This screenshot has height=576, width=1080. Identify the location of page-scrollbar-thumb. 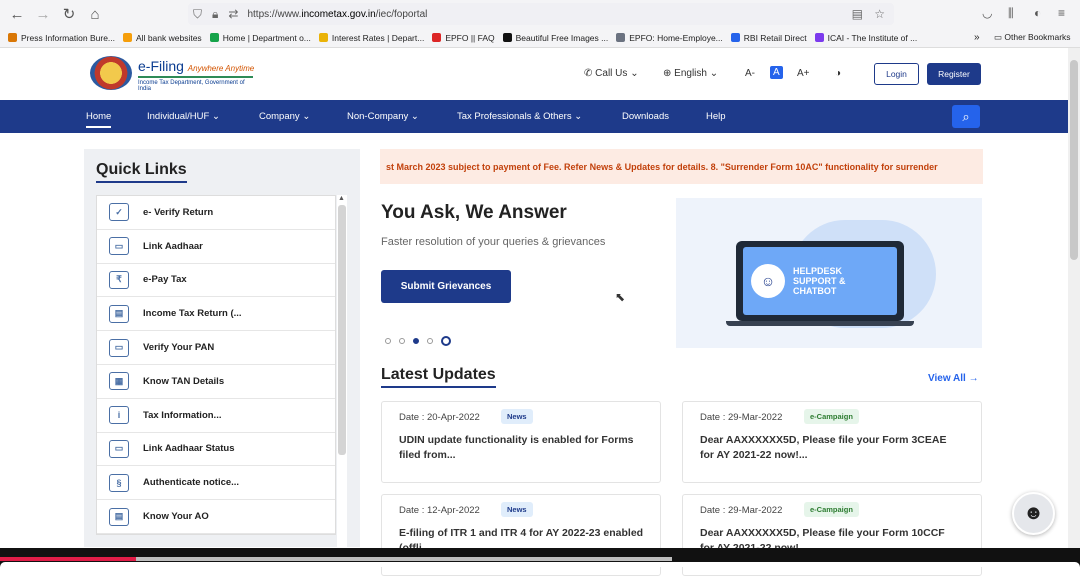
(1074, 160).